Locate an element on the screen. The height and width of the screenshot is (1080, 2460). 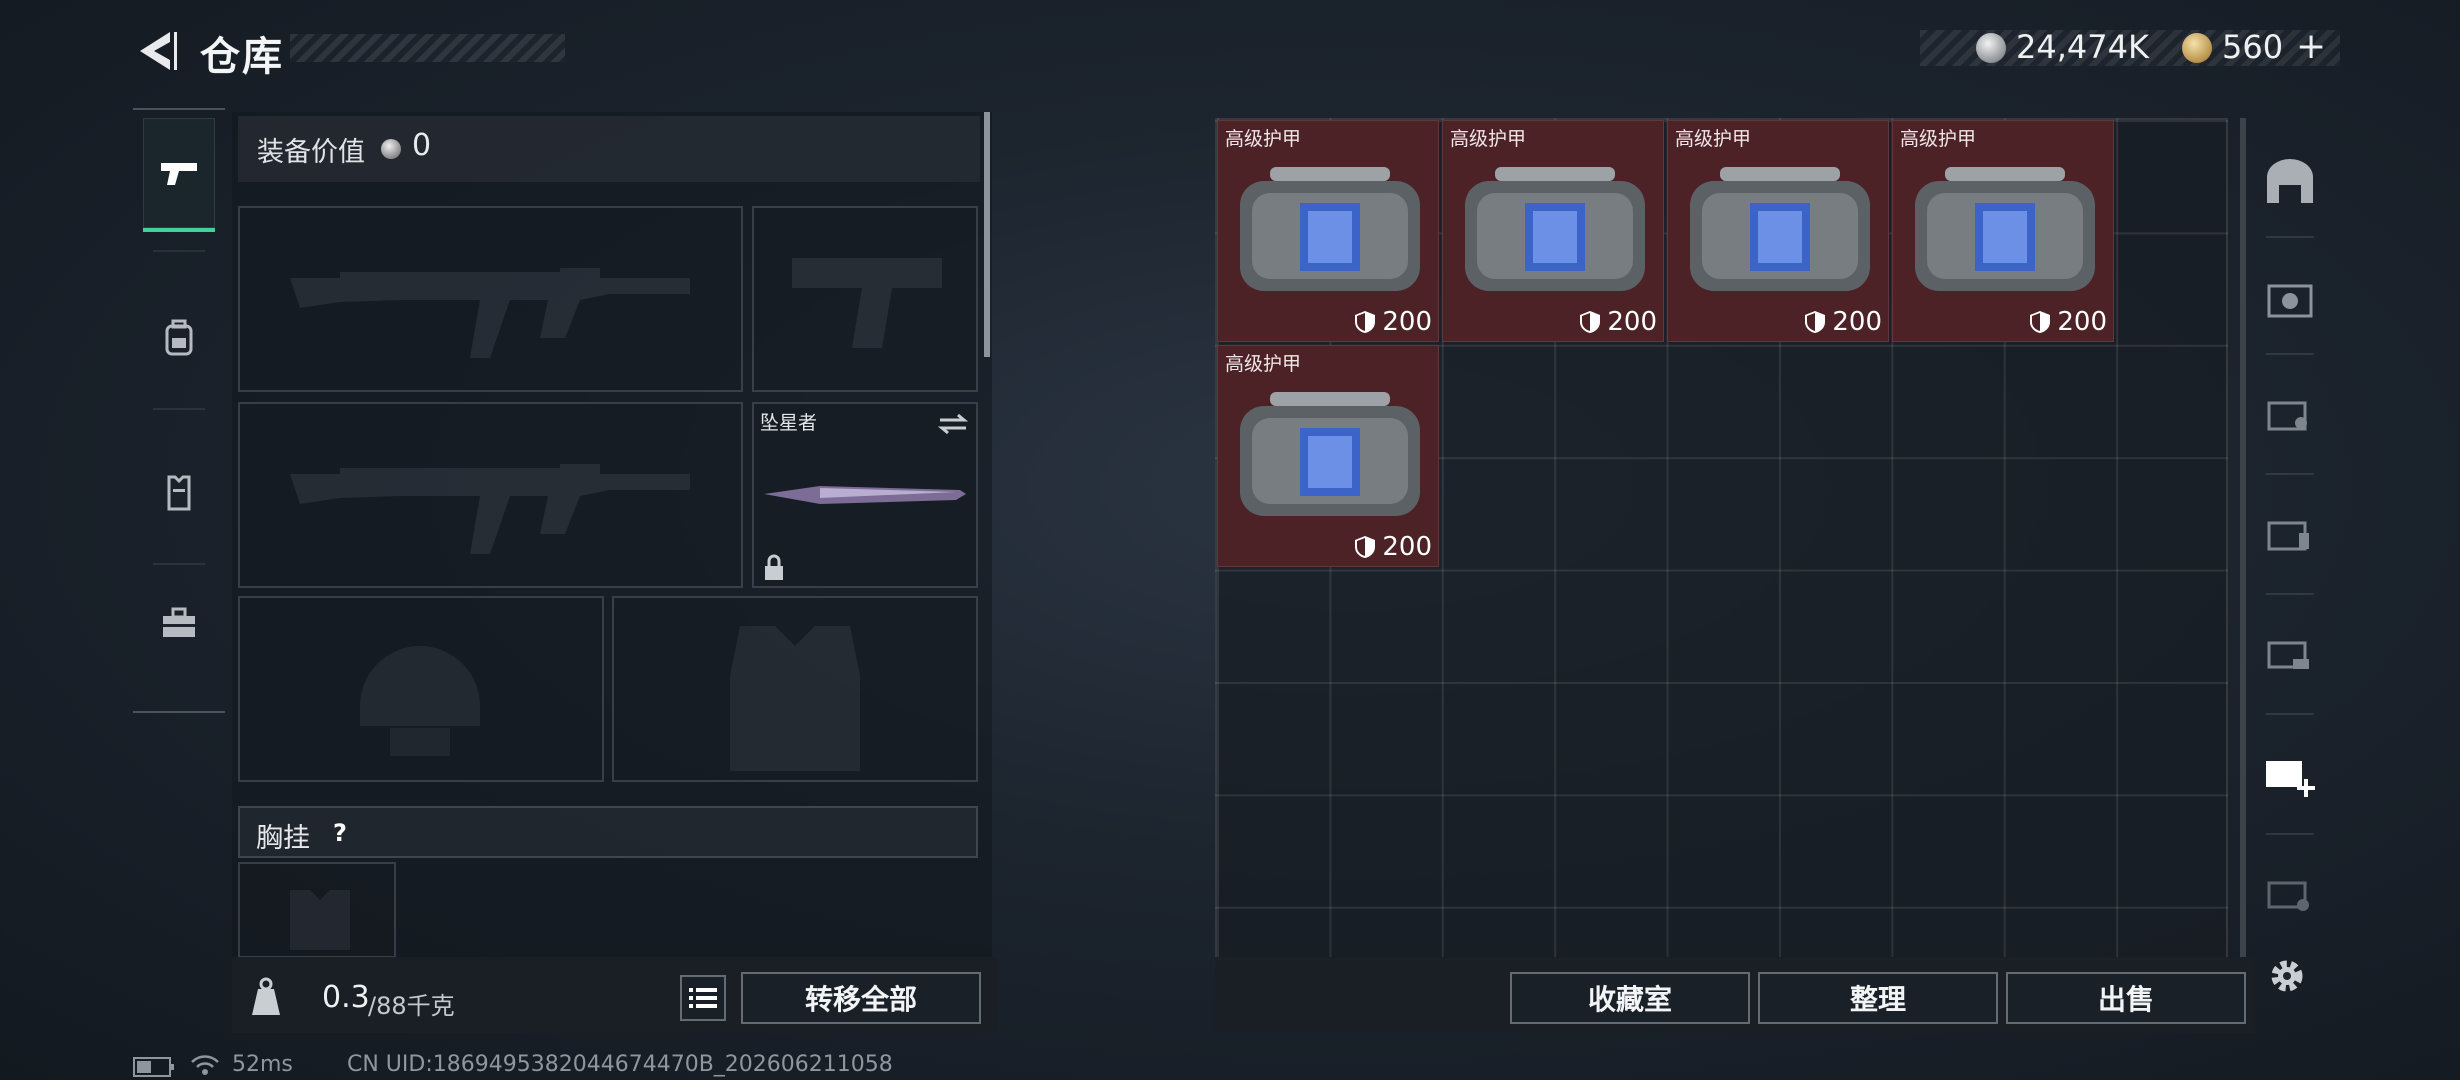
organize-button: 整理 is located at coordinates (1878, 998).